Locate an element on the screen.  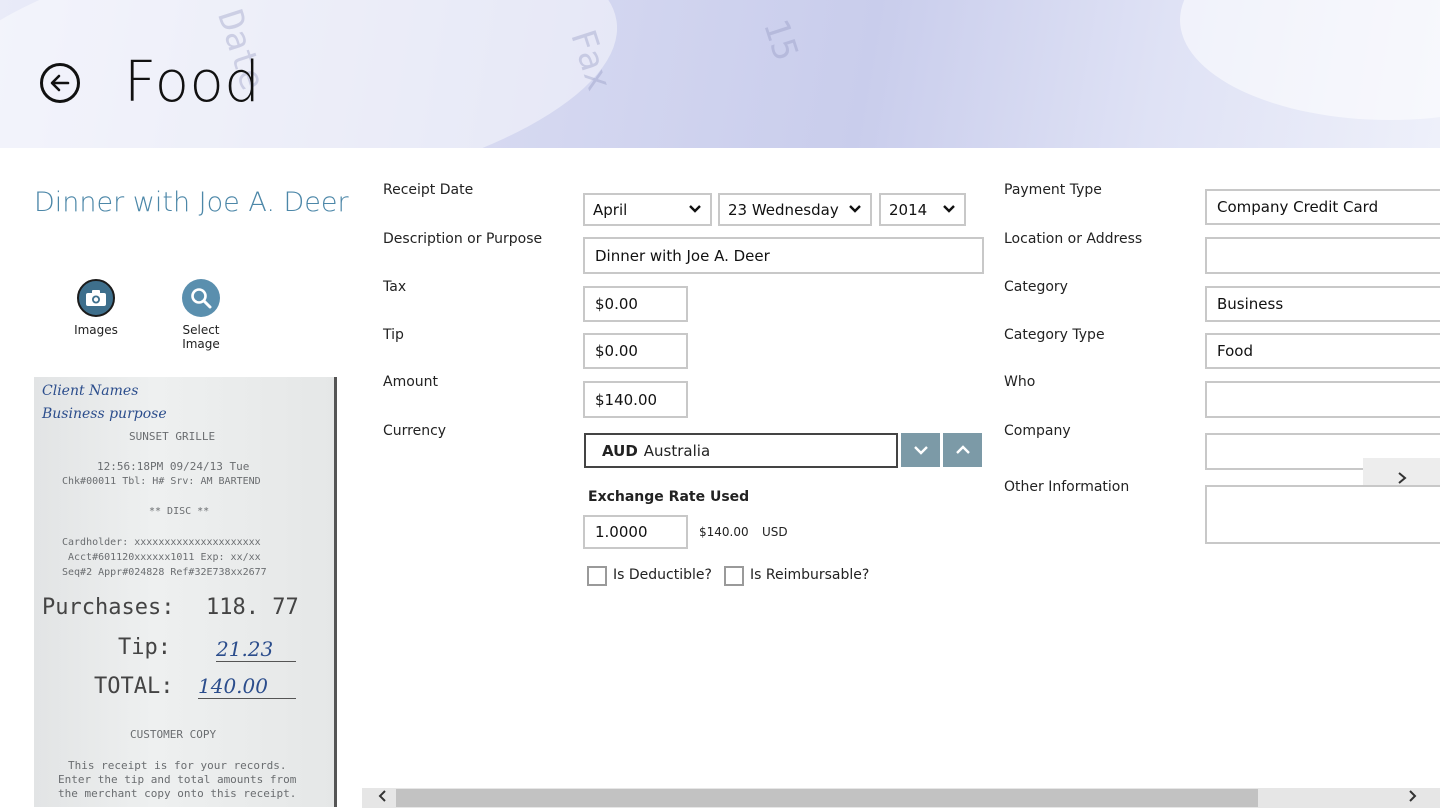
exchange-rate-input: 1.0000 is located at coordinates (635, 532).